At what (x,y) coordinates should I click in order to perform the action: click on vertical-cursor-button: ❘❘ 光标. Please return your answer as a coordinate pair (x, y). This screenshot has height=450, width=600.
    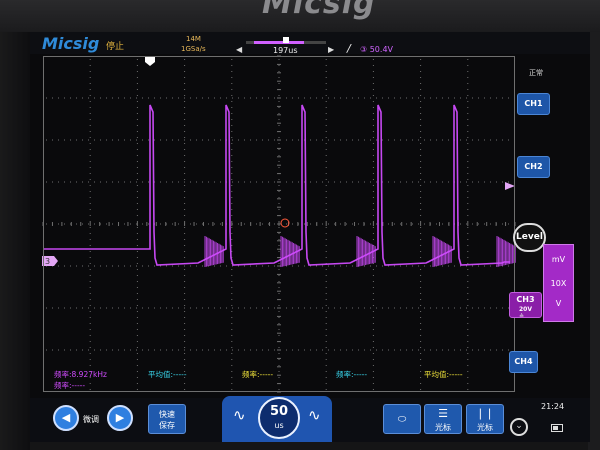
    Looking at the image, I should click on (485, 419).